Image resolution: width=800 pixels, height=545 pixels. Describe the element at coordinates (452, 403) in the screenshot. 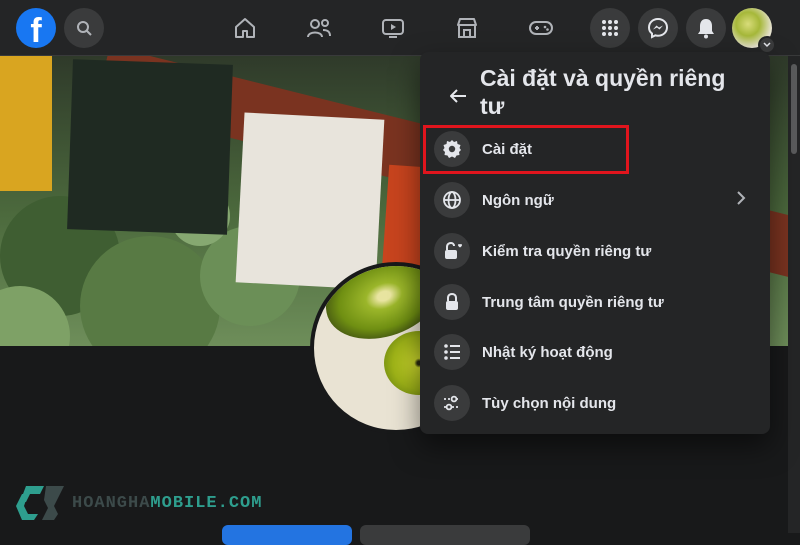

I see `sliders-icon` at that location.